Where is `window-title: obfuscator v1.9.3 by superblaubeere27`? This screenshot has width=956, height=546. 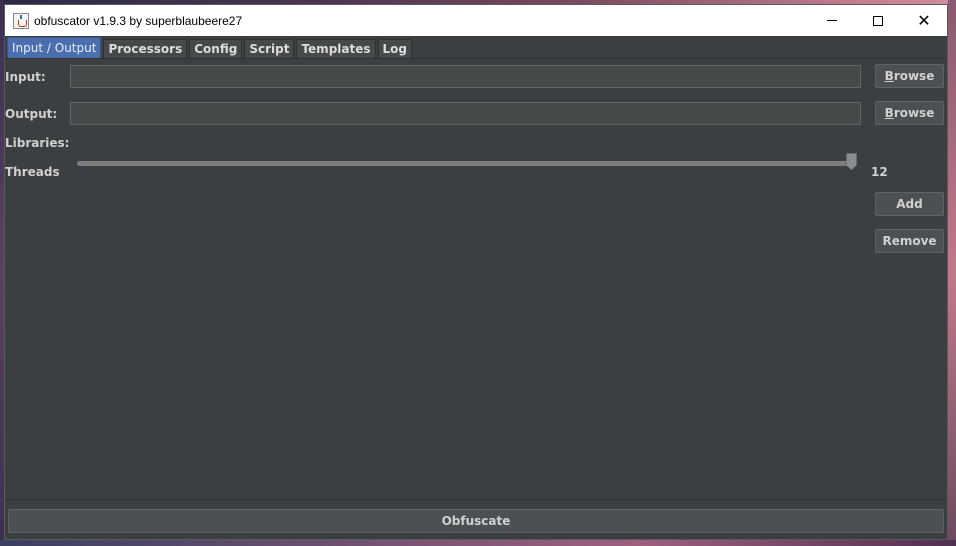
window-title: obfuscator v1.9.3 by superblaubeere27 is located at coordinates (138, 20).